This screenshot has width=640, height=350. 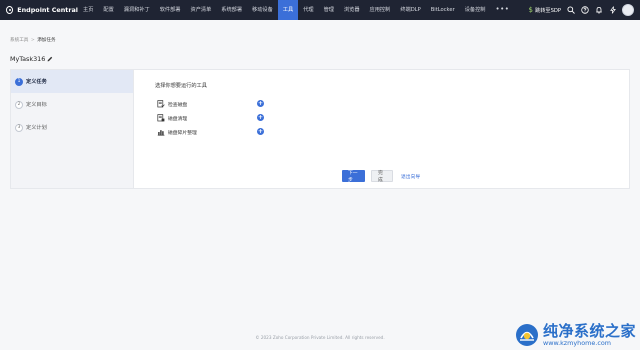 I want to click on tool-row-defrag: 磁盘碎片整理 +, so click(x=210, y=132).